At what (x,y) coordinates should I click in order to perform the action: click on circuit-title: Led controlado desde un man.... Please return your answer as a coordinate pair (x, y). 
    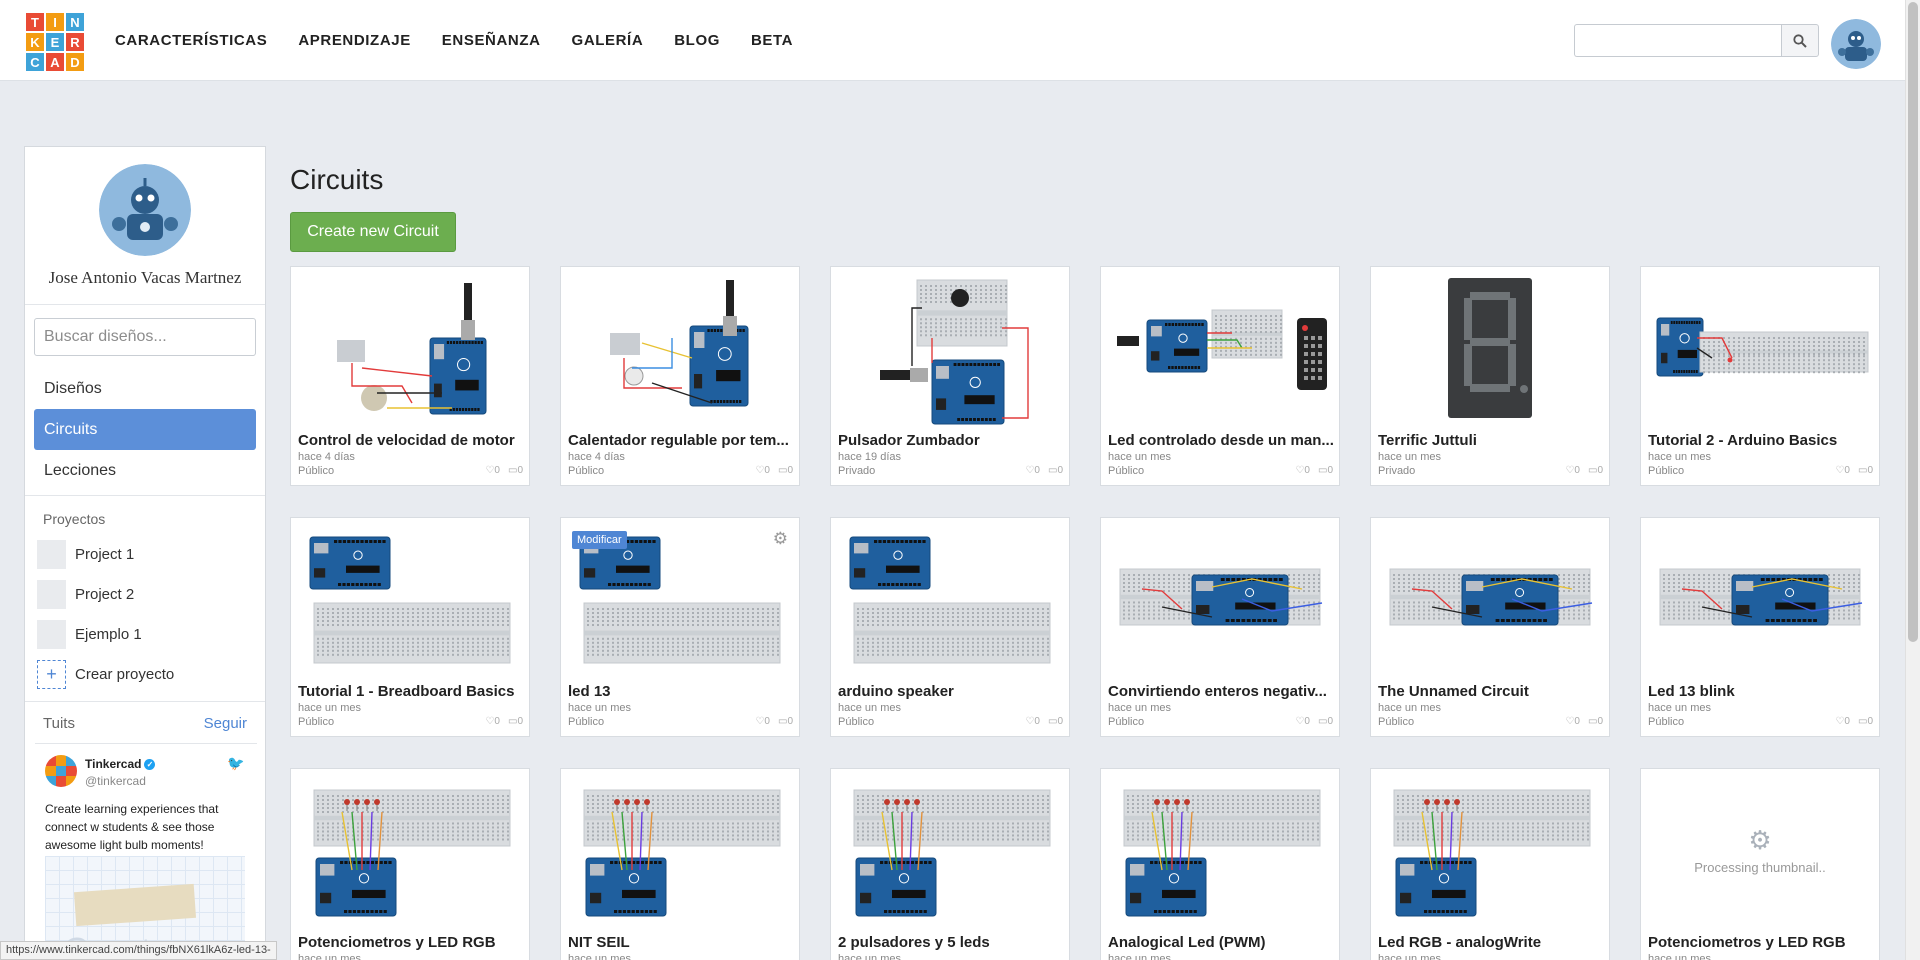
    Looking at the image, I should click on (1222, 440).